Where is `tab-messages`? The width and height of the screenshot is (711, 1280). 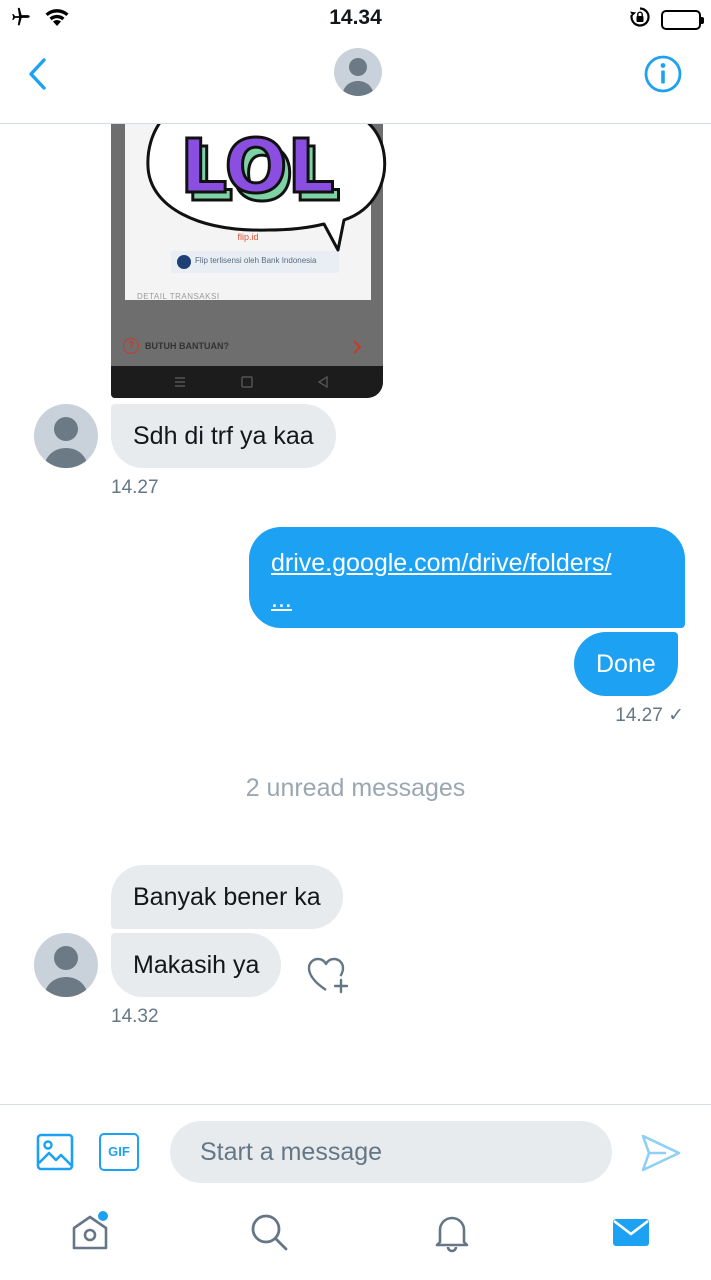
tab-messages is located at coordinates (631, 1232).